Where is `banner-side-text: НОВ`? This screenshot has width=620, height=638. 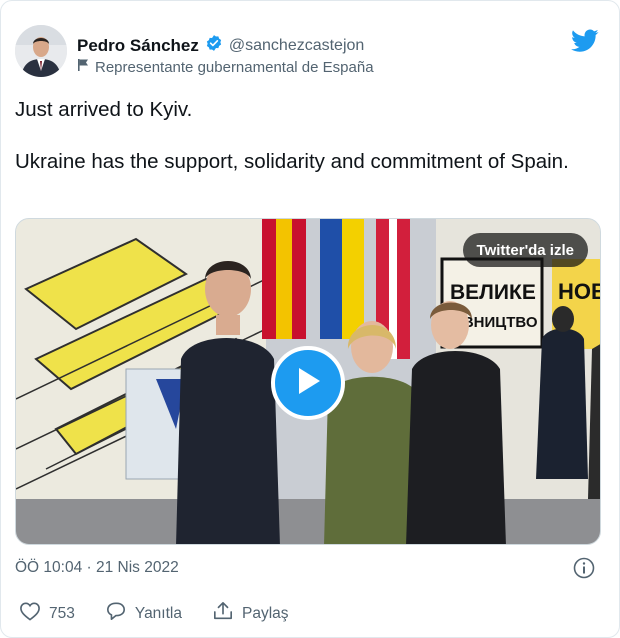
banner-side-text: НОВ is located at coordinates (579, 291).